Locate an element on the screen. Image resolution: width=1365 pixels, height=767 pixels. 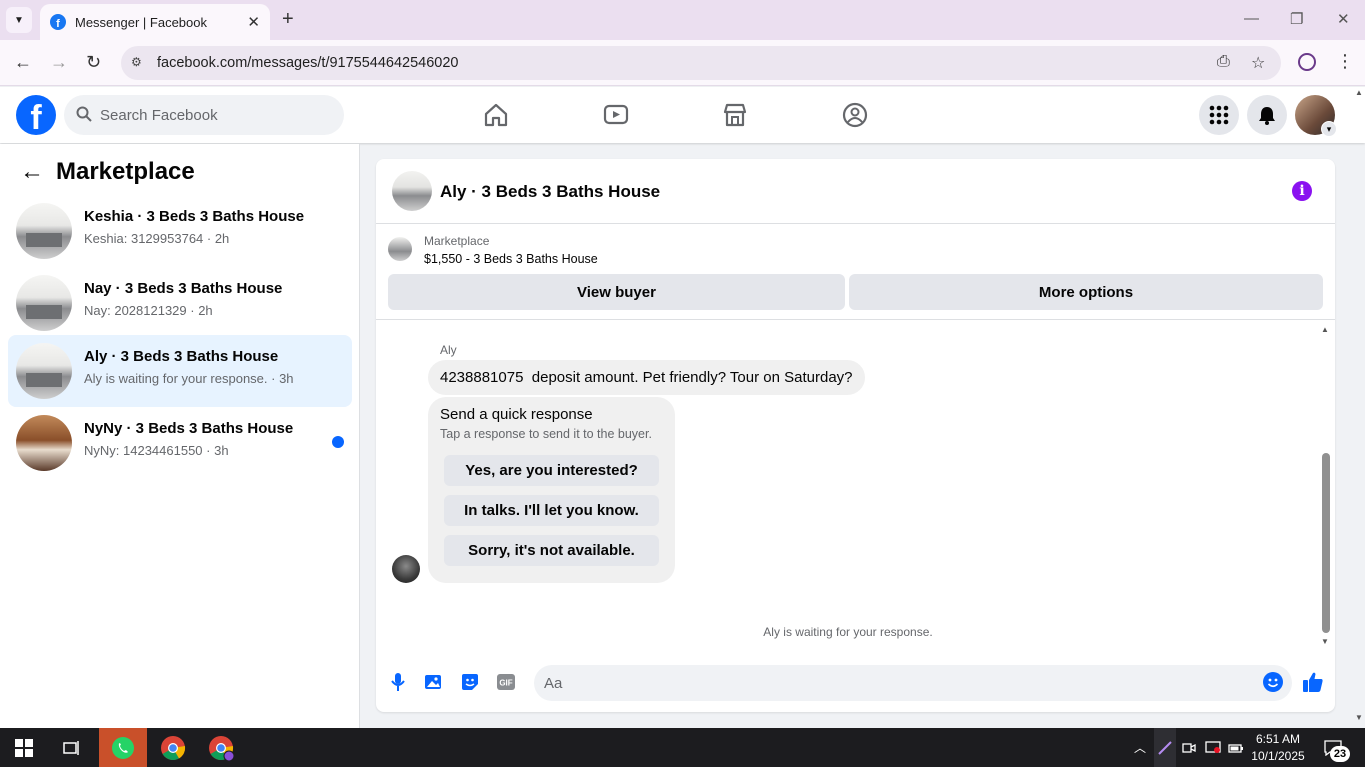
messages-scrollbar: ▲ ▼ is located at coordinates (1326, 487).